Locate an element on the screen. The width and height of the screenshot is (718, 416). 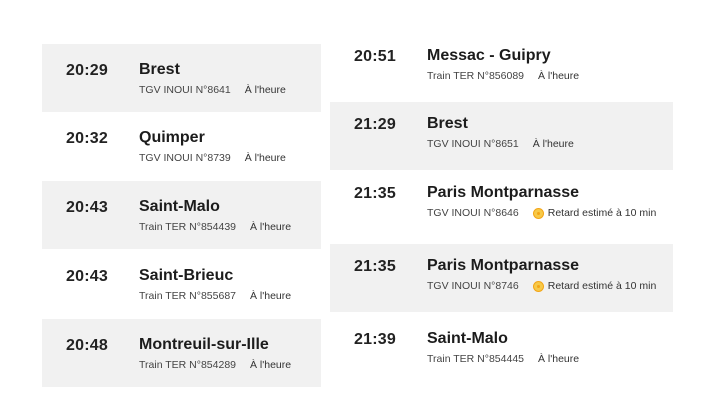
train-number: TGV INOUI N°8646 is located at coordinates (473, 213).